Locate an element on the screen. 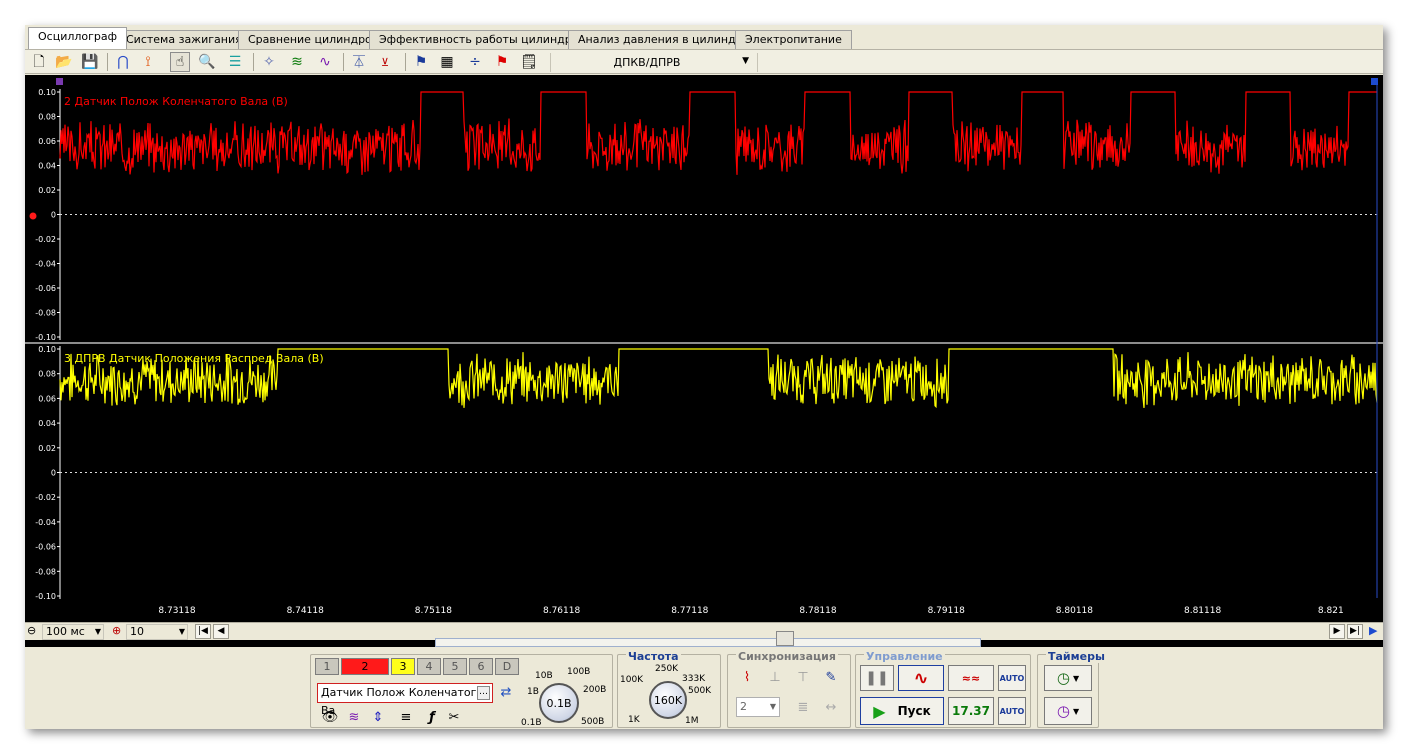  y-tick-label: -0.08 is located at coordinates (45, 571).